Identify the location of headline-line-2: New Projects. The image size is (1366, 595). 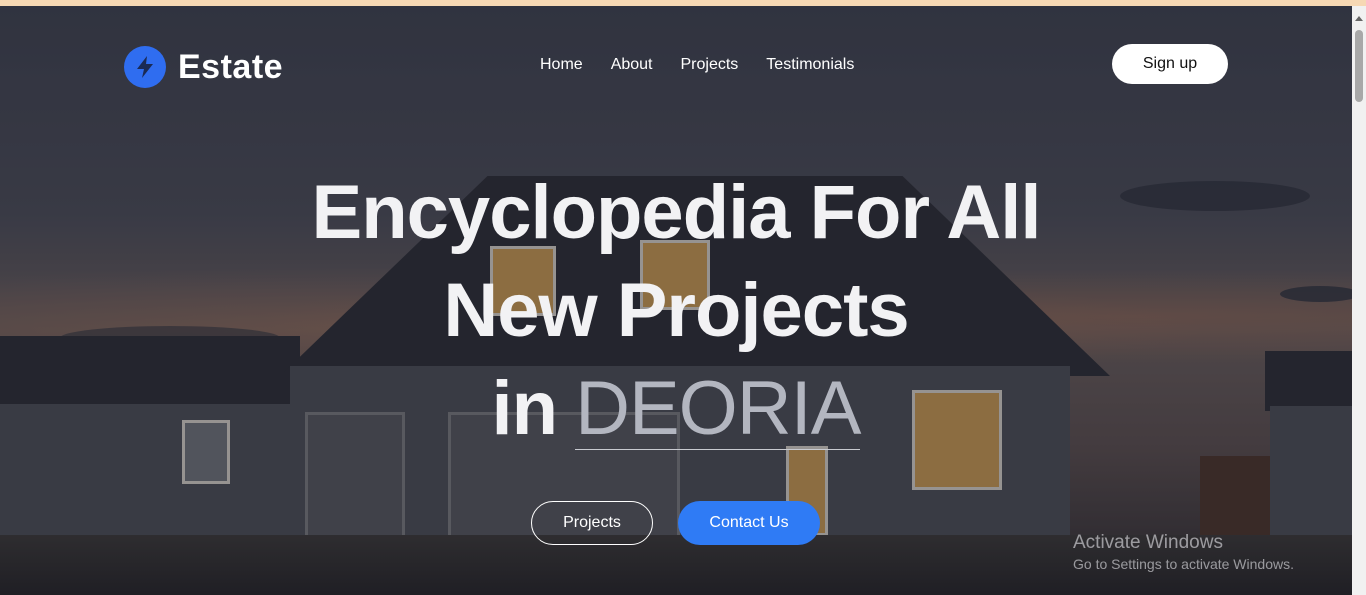
(676, 310).